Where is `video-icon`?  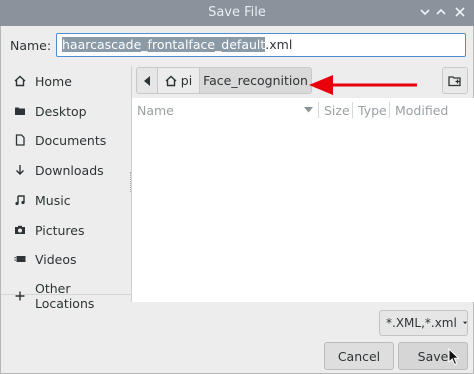 video-icon is located at coordinates (20, 259).